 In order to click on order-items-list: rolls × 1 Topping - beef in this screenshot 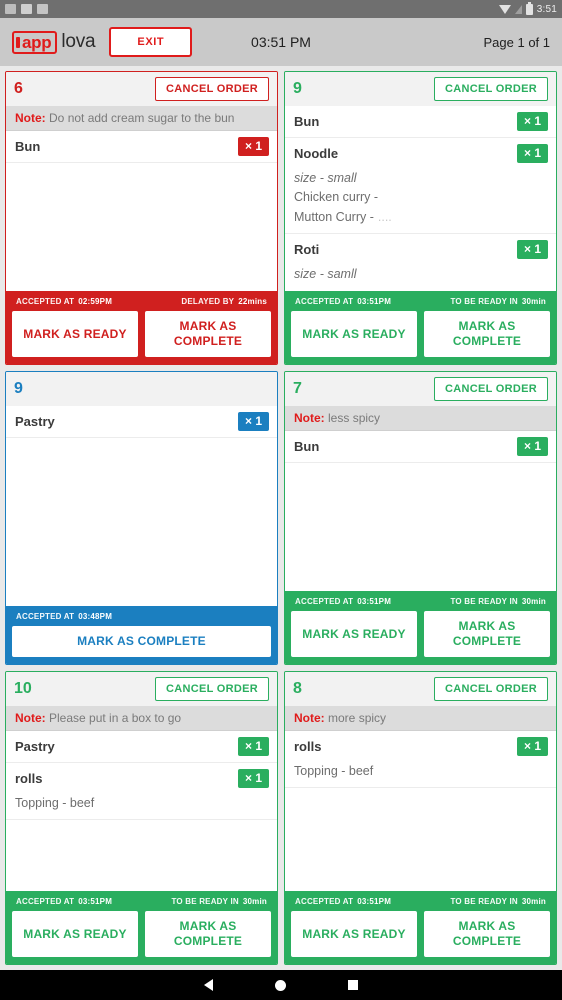, I will do `click(420, 811)`.